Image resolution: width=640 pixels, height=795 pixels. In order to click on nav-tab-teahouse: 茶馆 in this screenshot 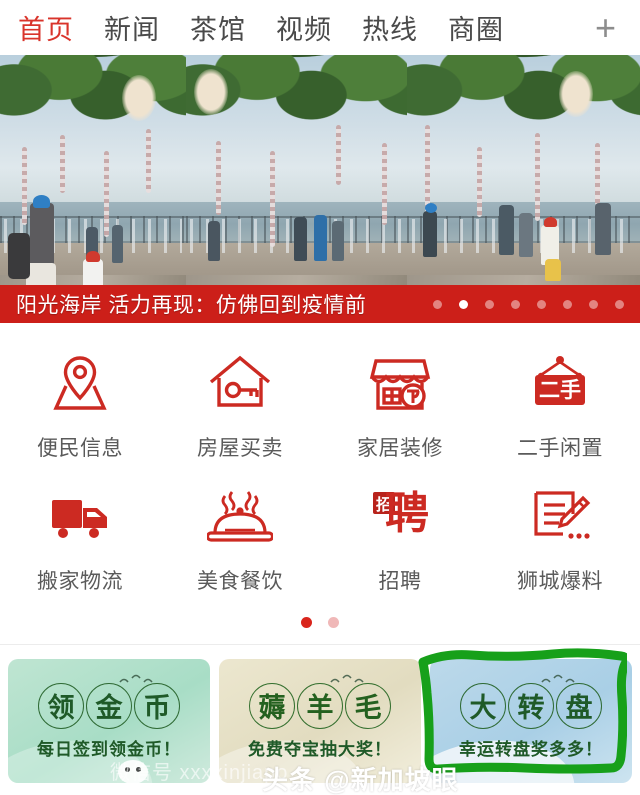, I will do `click(218, 27)`.